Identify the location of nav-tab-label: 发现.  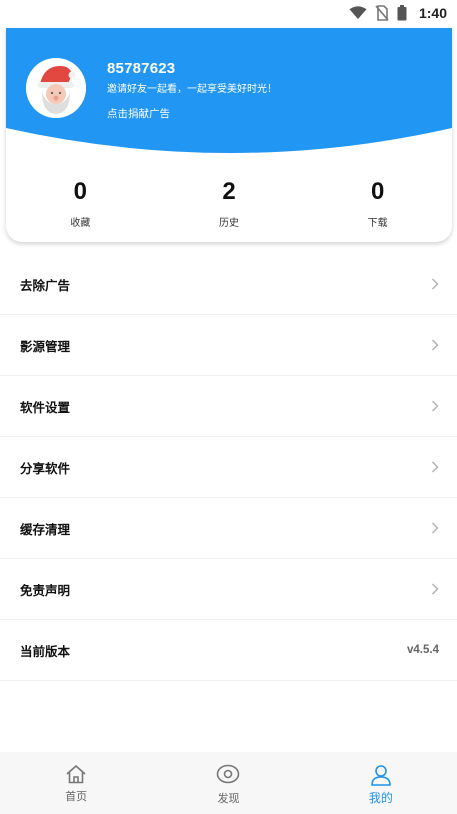
(228, 798).